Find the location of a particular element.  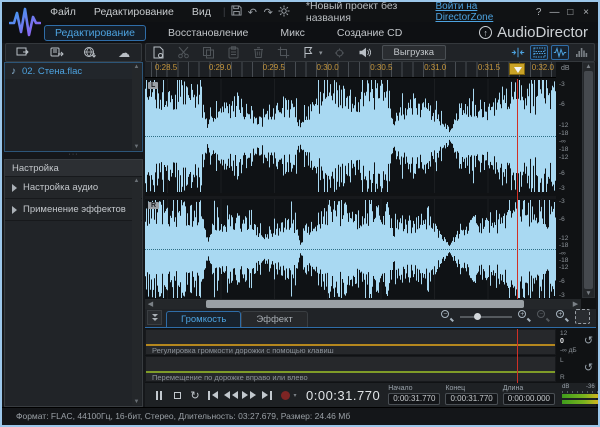

tab-create-cd: Создание CD is located at coordinates (369, 33).